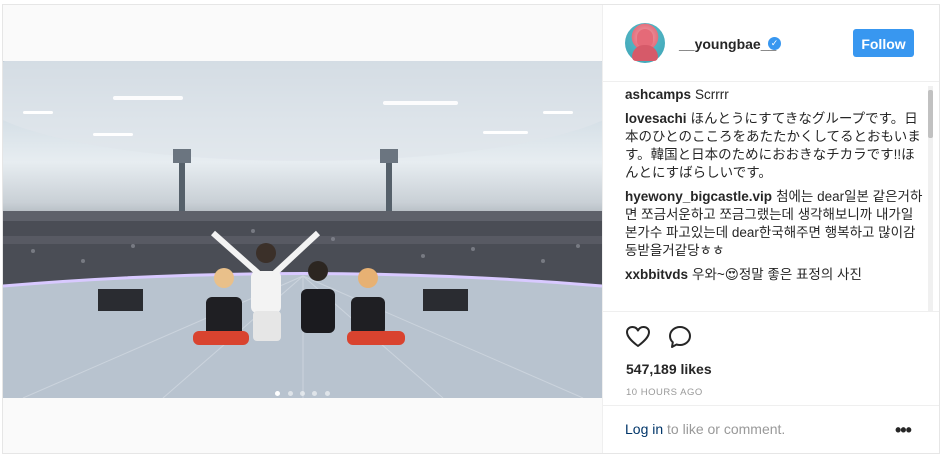  Describe the element at coordinates (645, 53) in the screenshot. I see `avatar-body` at that location.